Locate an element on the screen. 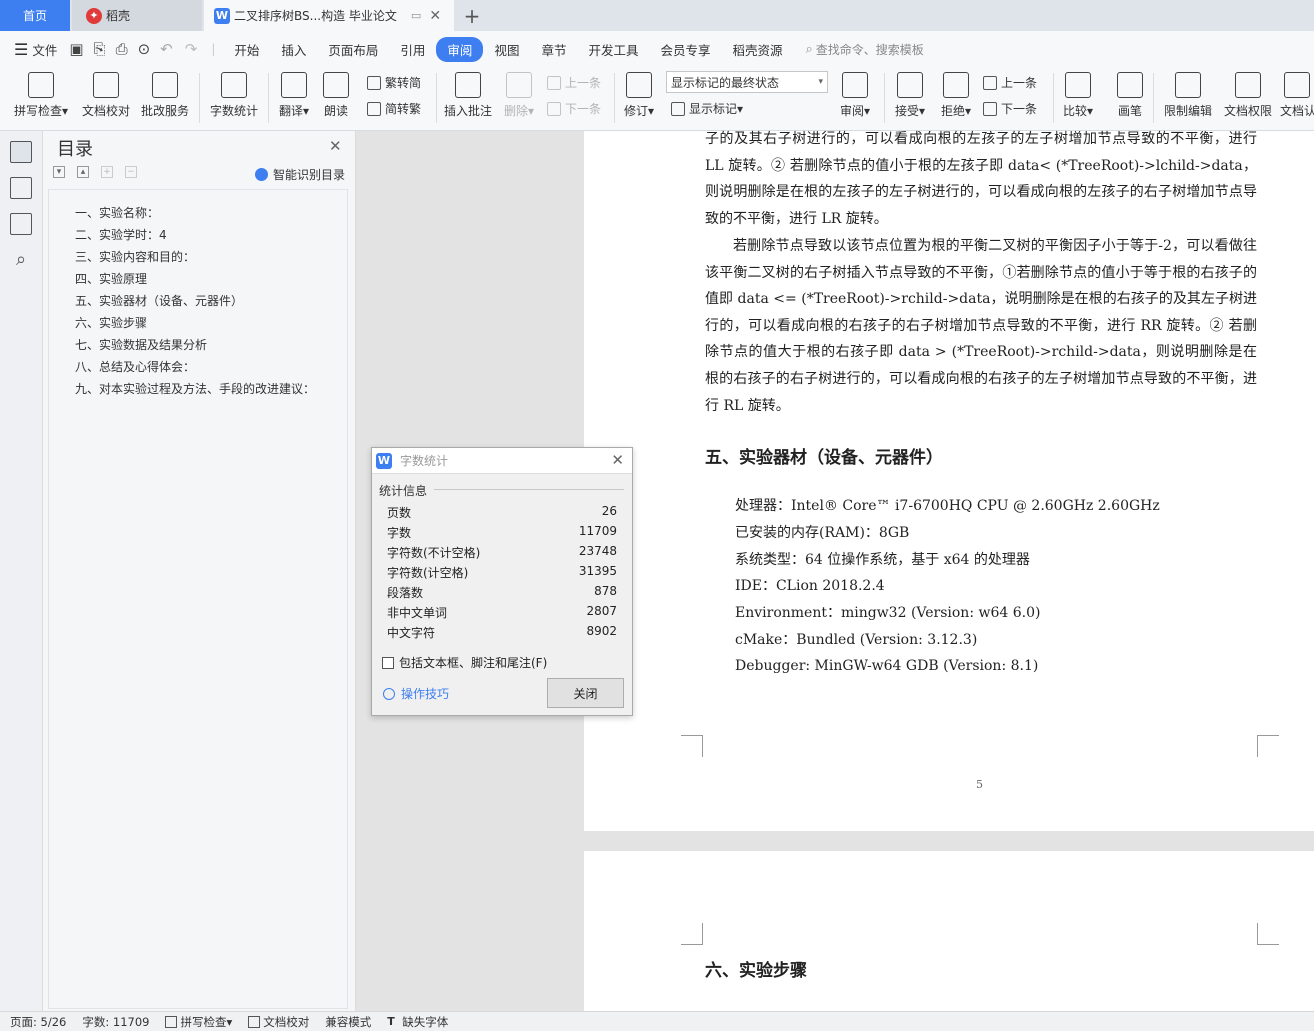 The image size is (1314, 1031). simp-to-trad-button: 简转繁 is located at coordinates (394, 108).